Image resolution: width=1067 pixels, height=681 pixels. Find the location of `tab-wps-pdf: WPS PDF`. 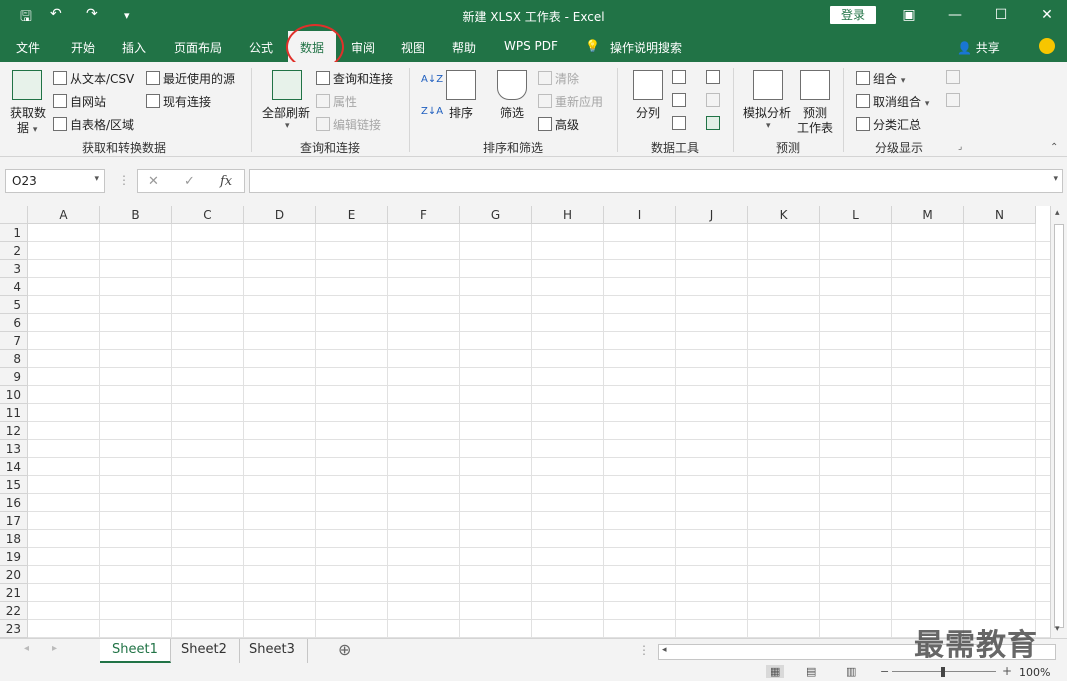

tab-wps-pdf: WPS PDF is located at coordinates (531, 46).